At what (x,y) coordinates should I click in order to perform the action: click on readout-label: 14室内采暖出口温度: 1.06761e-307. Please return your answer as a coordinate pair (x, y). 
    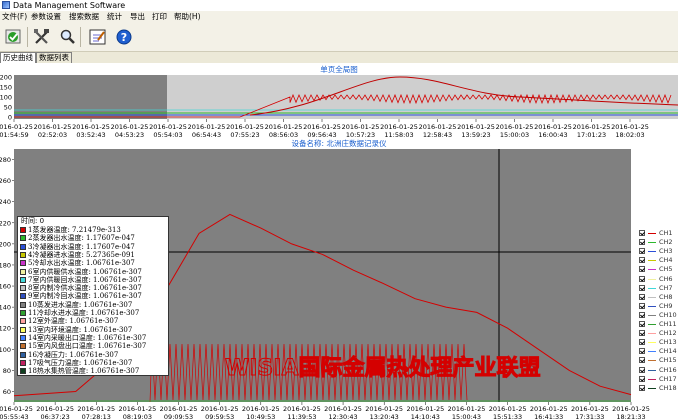
    Looking at the image, I should click on (87, 337).